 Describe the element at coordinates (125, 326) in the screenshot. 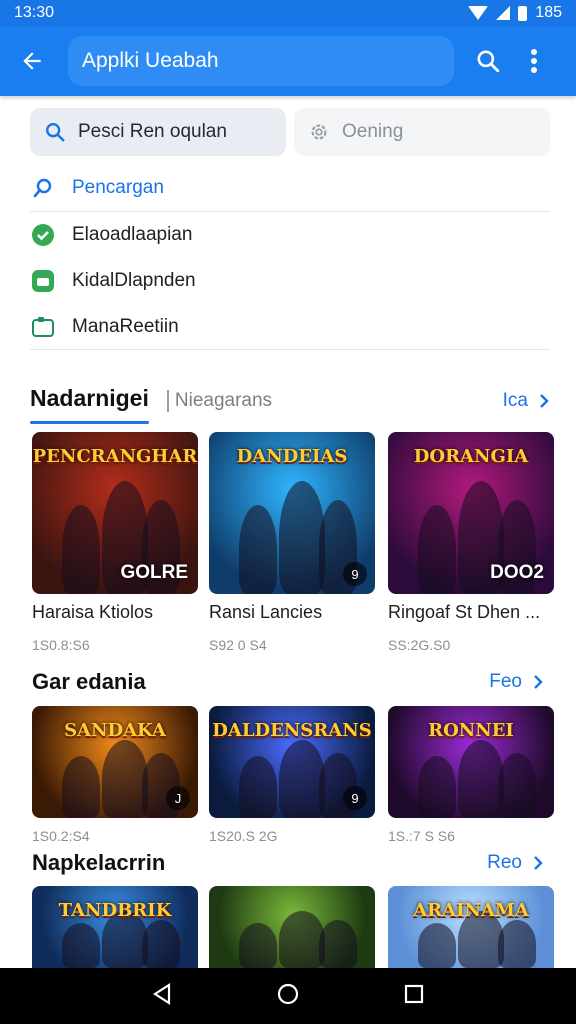

I see `menu-item-label: ManaReetiin` at that location.